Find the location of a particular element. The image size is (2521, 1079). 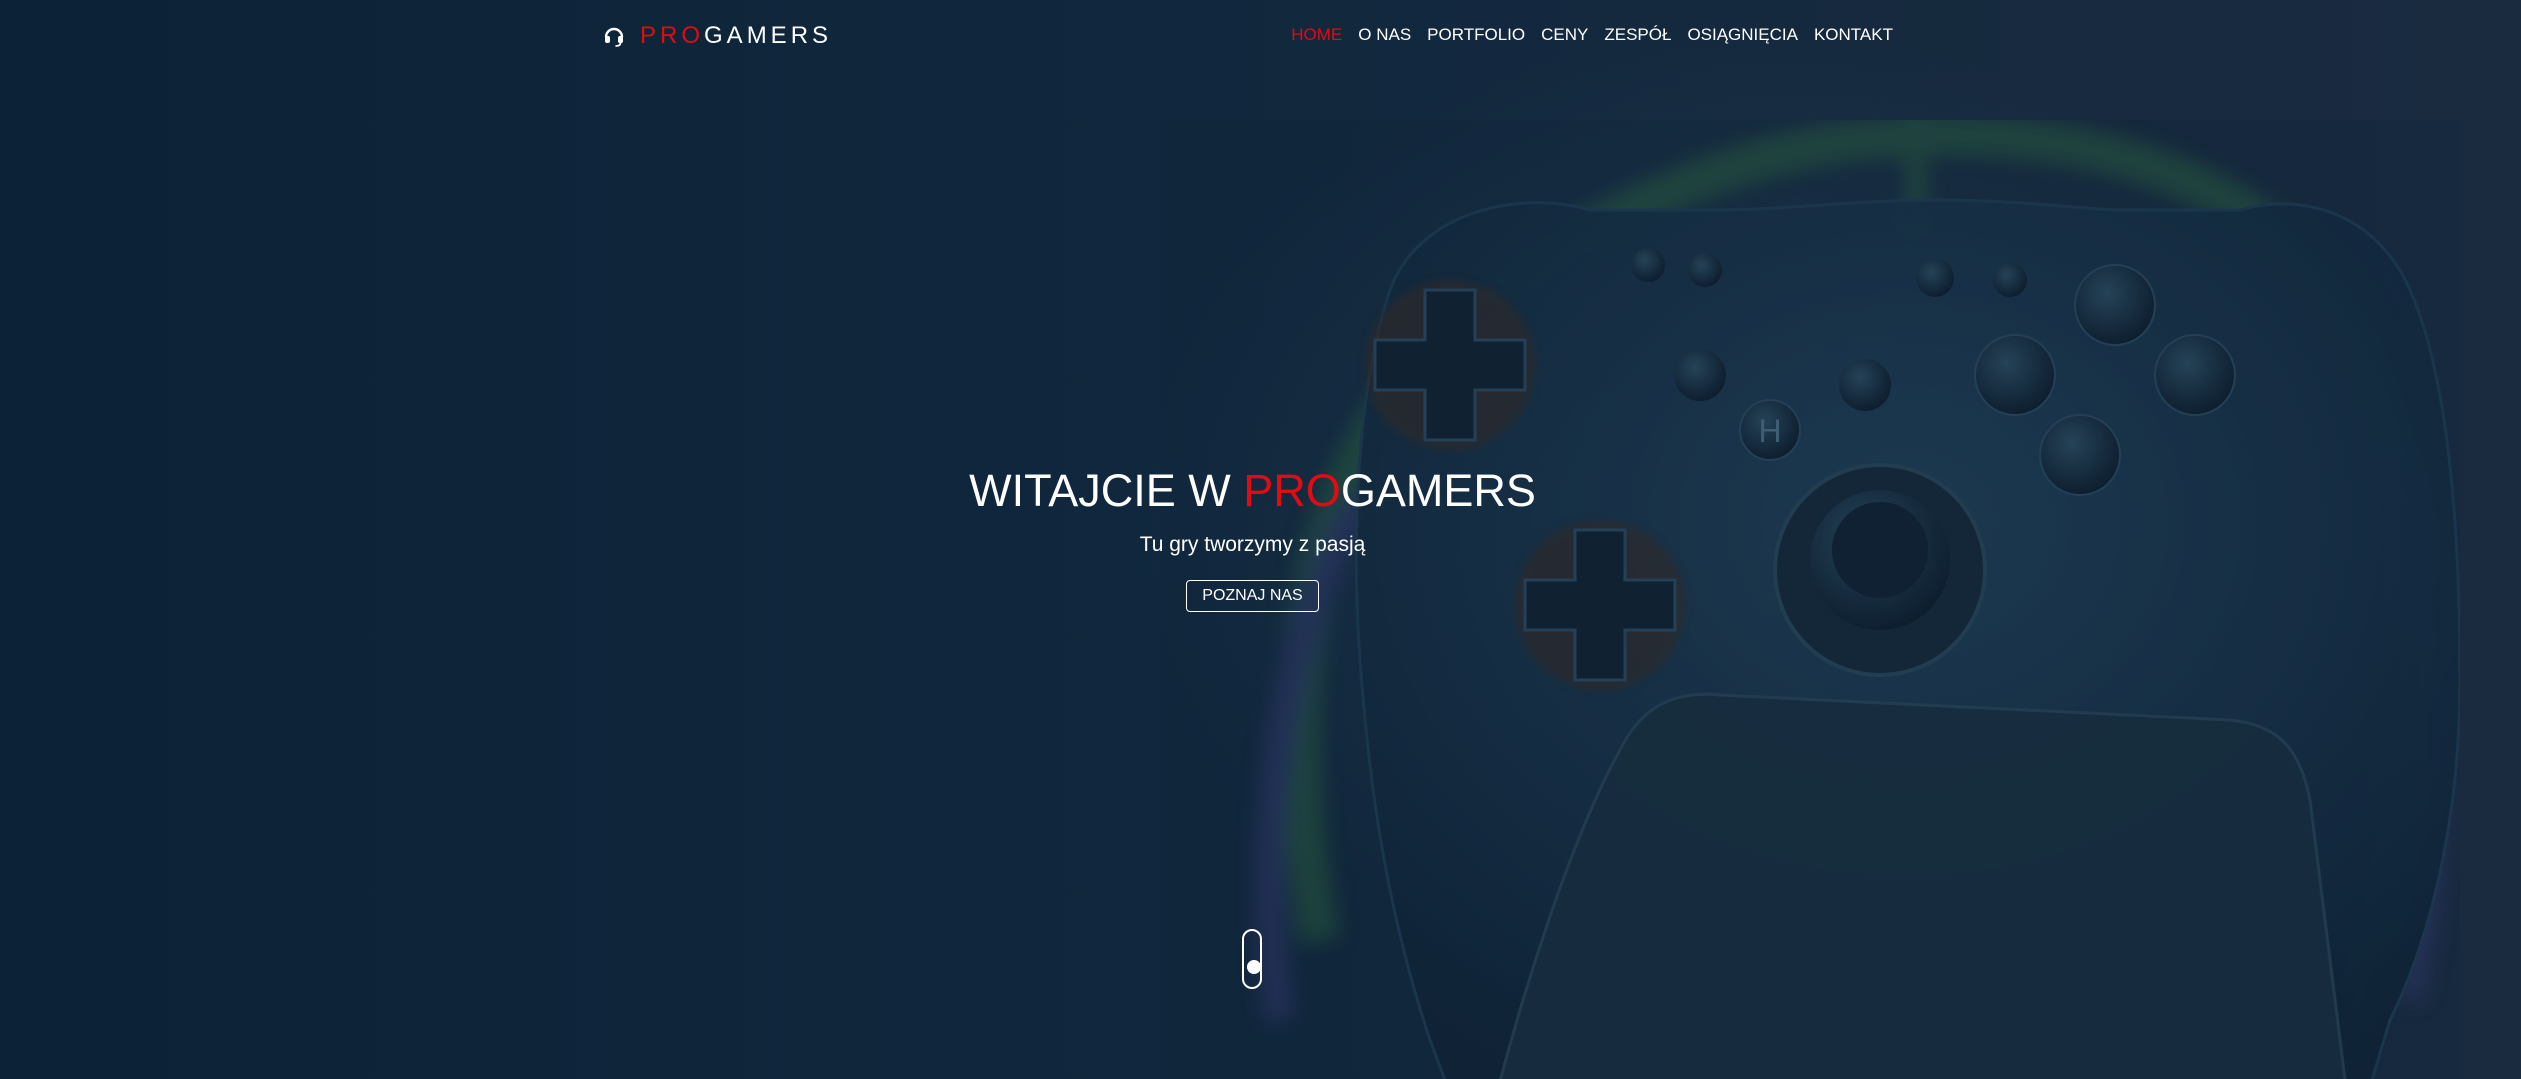

menu-item-o-nas: O NAS is located at coordinates (1384, 35).